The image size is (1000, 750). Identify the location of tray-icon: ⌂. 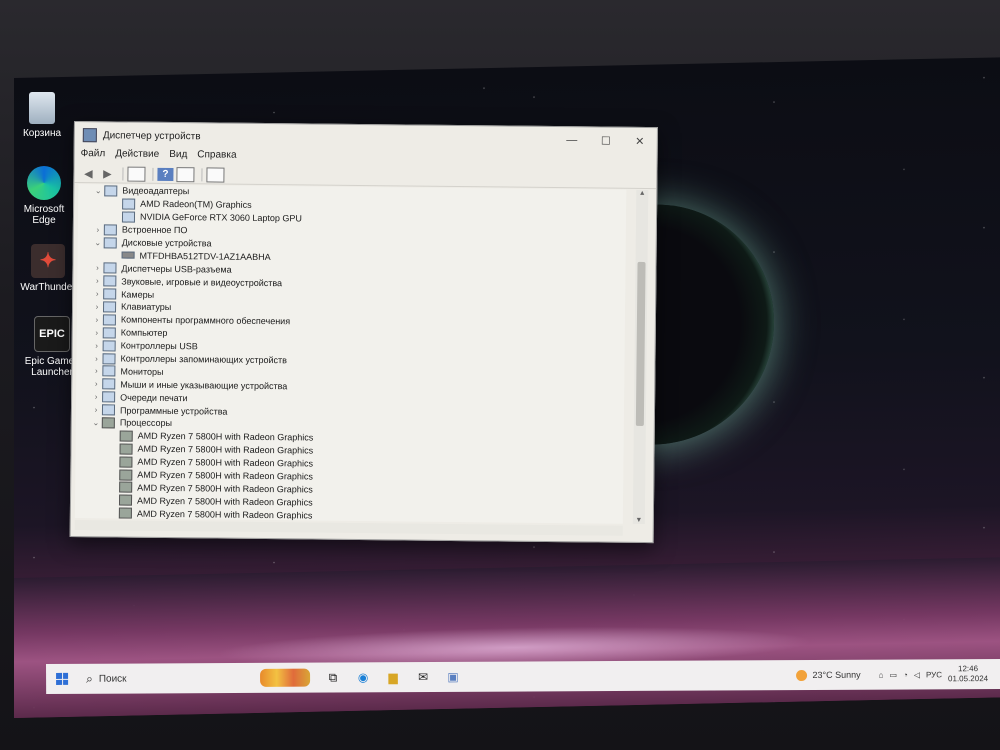
(881, 674).